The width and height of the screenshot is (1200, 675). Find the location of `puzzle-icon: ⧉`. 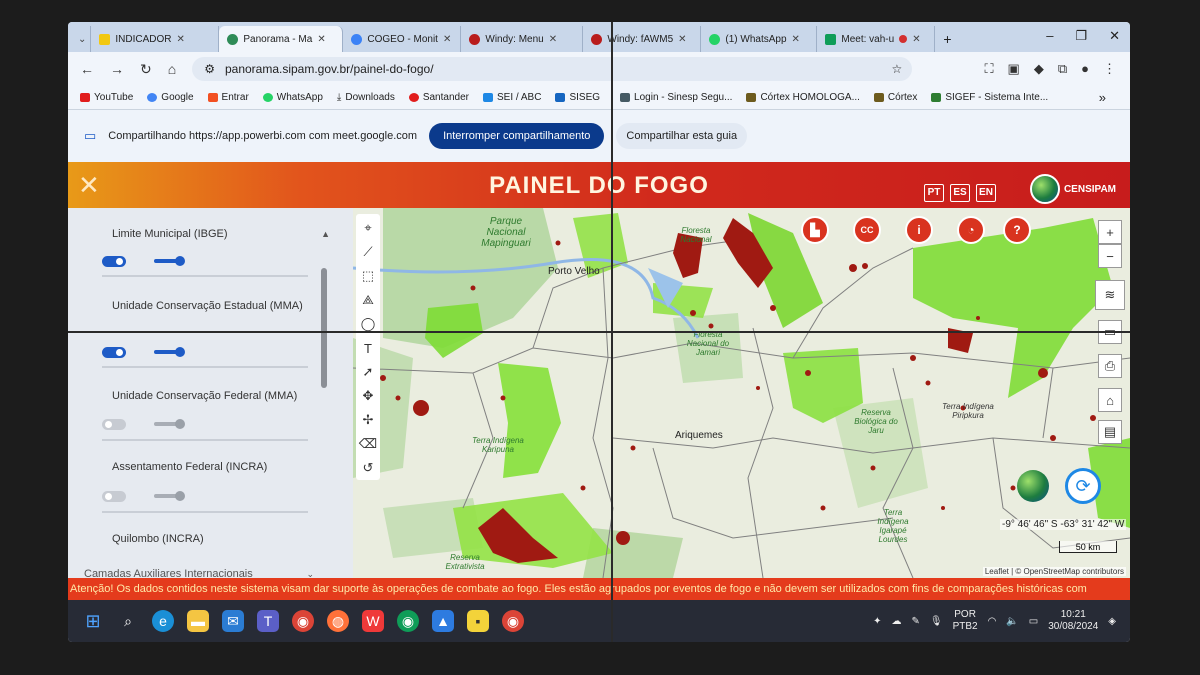

puzzle-icon: ⧉ is located at coordinates (1062, 69).